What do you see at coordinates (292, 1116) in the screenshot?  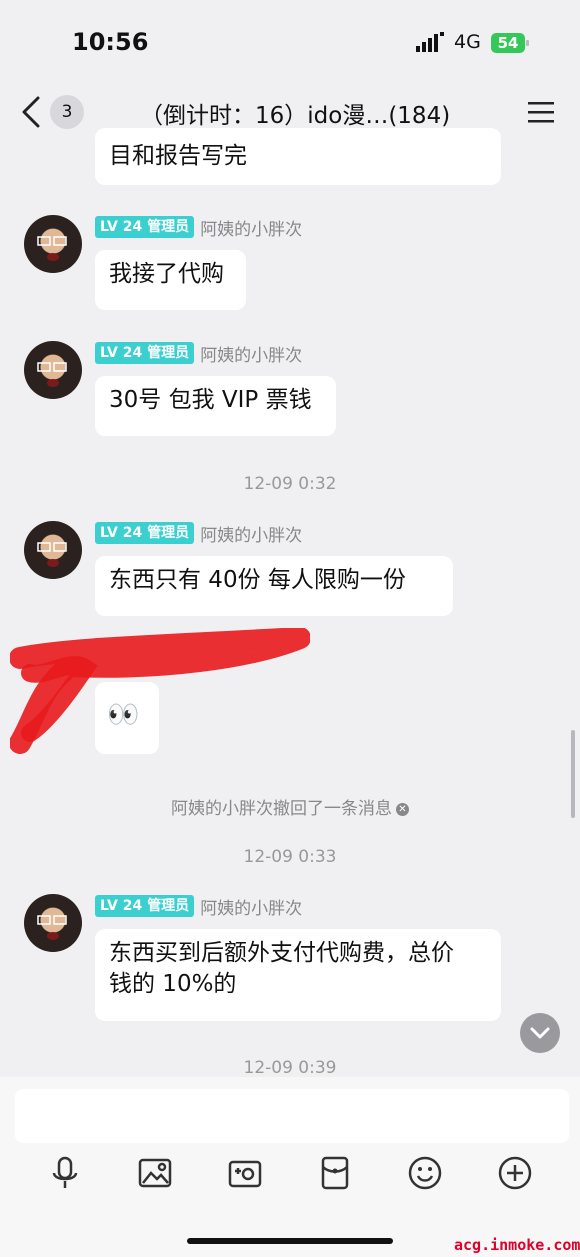 I see `message-input` at bounding box center [292, 1116].